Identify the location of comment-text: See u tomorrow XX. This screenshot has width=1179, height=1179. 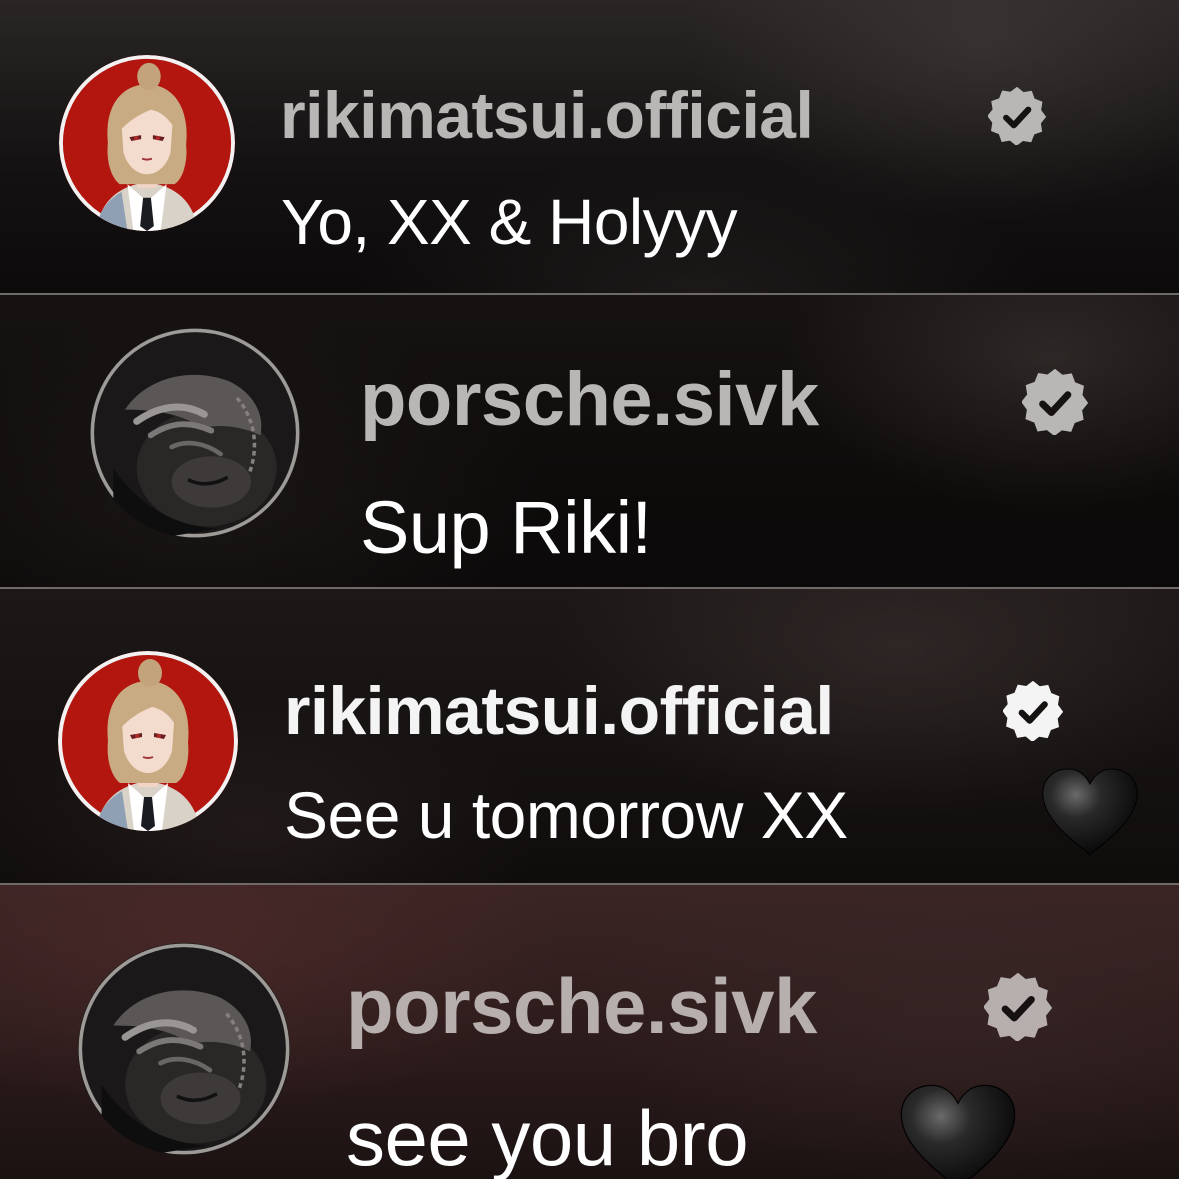
(566, 815).